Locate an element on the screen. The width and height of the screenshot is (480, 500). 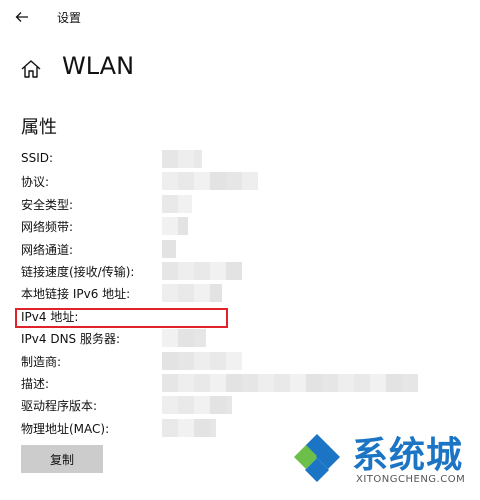
property-row: IPv4 DNS 服务器: is located at coordinates (240, 338).